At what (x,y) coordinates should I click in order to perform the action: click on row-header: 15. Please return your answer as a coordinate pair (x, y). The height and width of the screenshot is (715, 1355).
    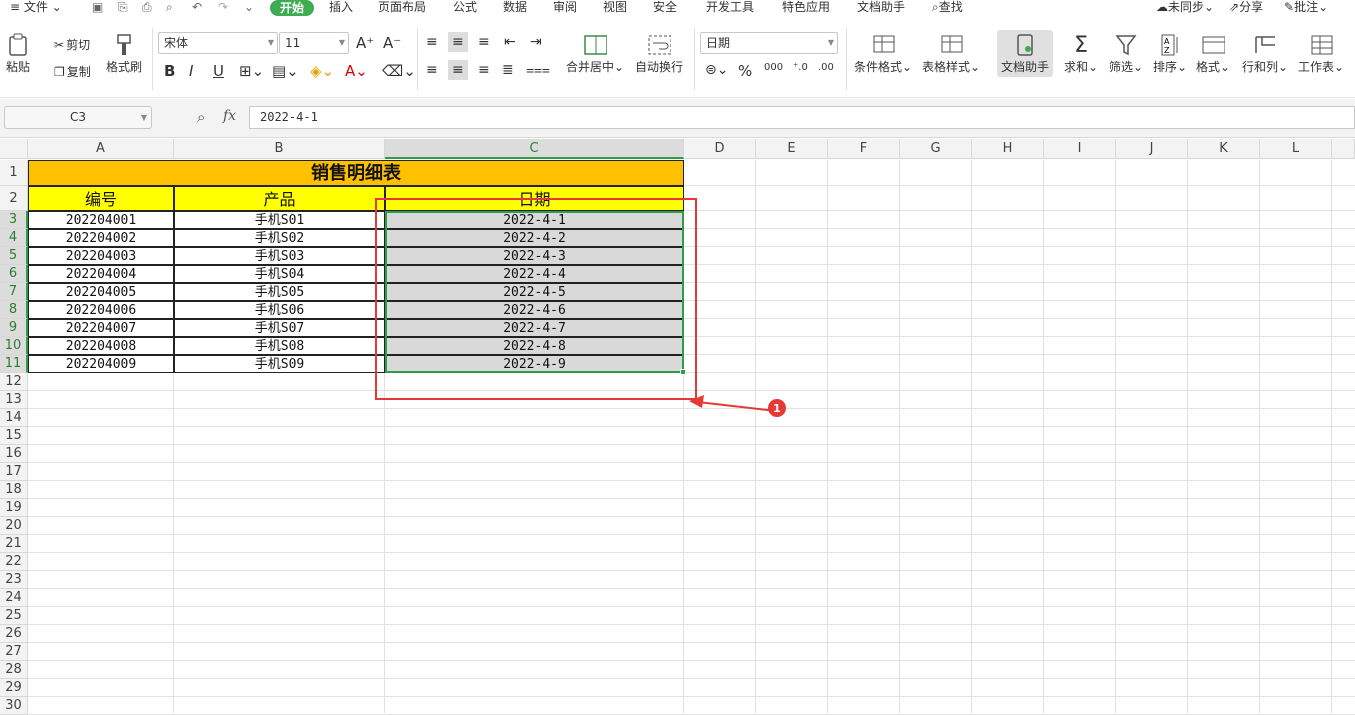
    Looking at the image, I should click on (14, 436).